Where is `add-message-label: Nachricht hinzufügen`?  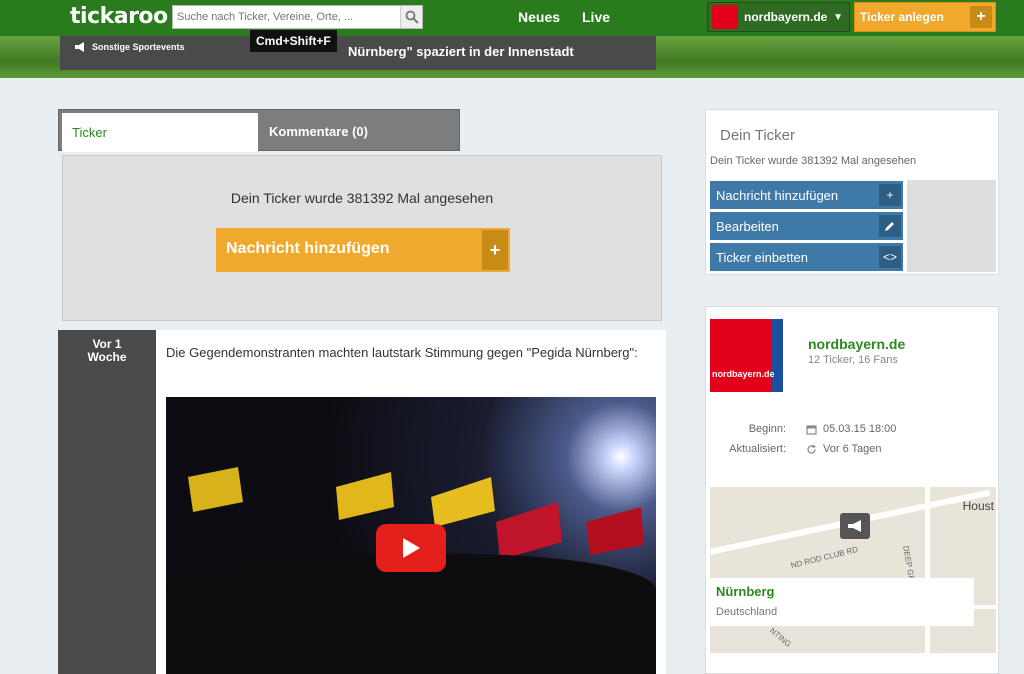 add-message-label: Nachricht hinzufügen is located at coordinates (308, 248).